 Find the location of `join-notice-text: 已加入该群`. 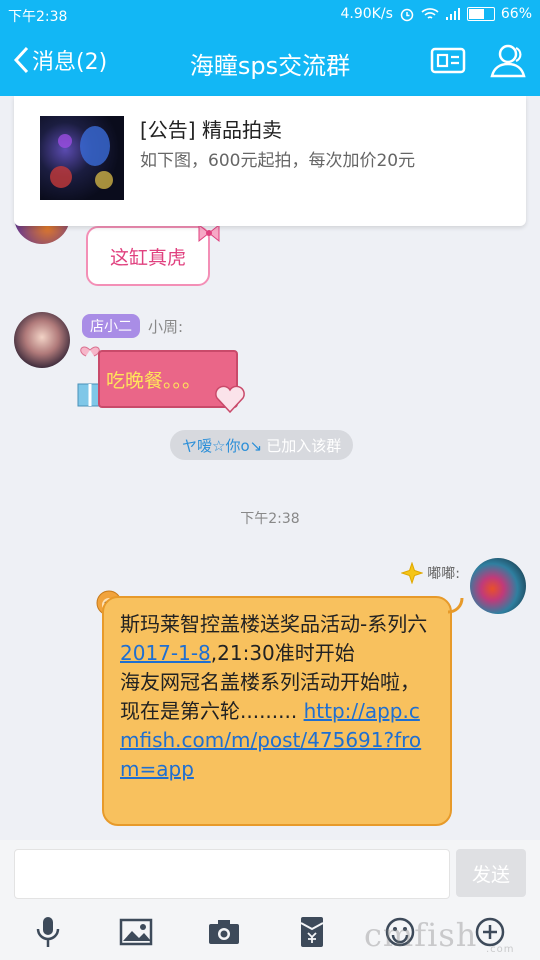

join-notice-text: 已加入该群 is located at coordinates (304, 445).